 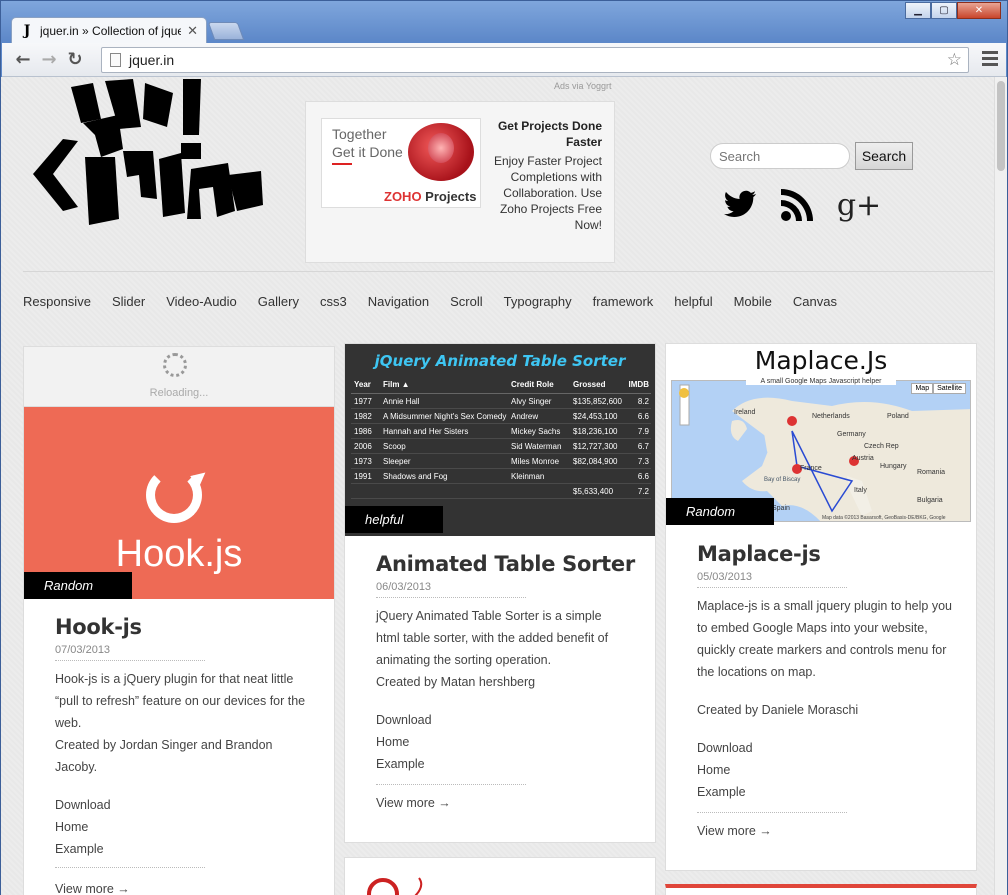 I want to click on nav-item-gallery: Gallery, so click(x=278, y=301).